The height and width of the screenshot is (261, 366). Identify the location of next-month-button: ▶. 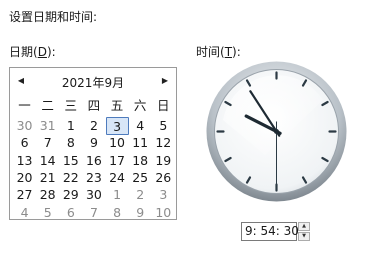
(165, 81).